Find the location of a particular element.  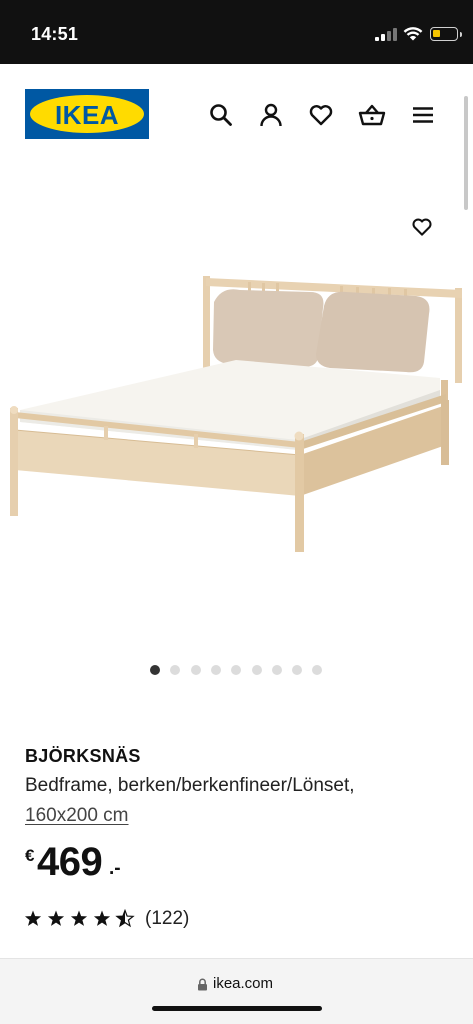

logo-text: IKEA is located at coordinates (87, 115).